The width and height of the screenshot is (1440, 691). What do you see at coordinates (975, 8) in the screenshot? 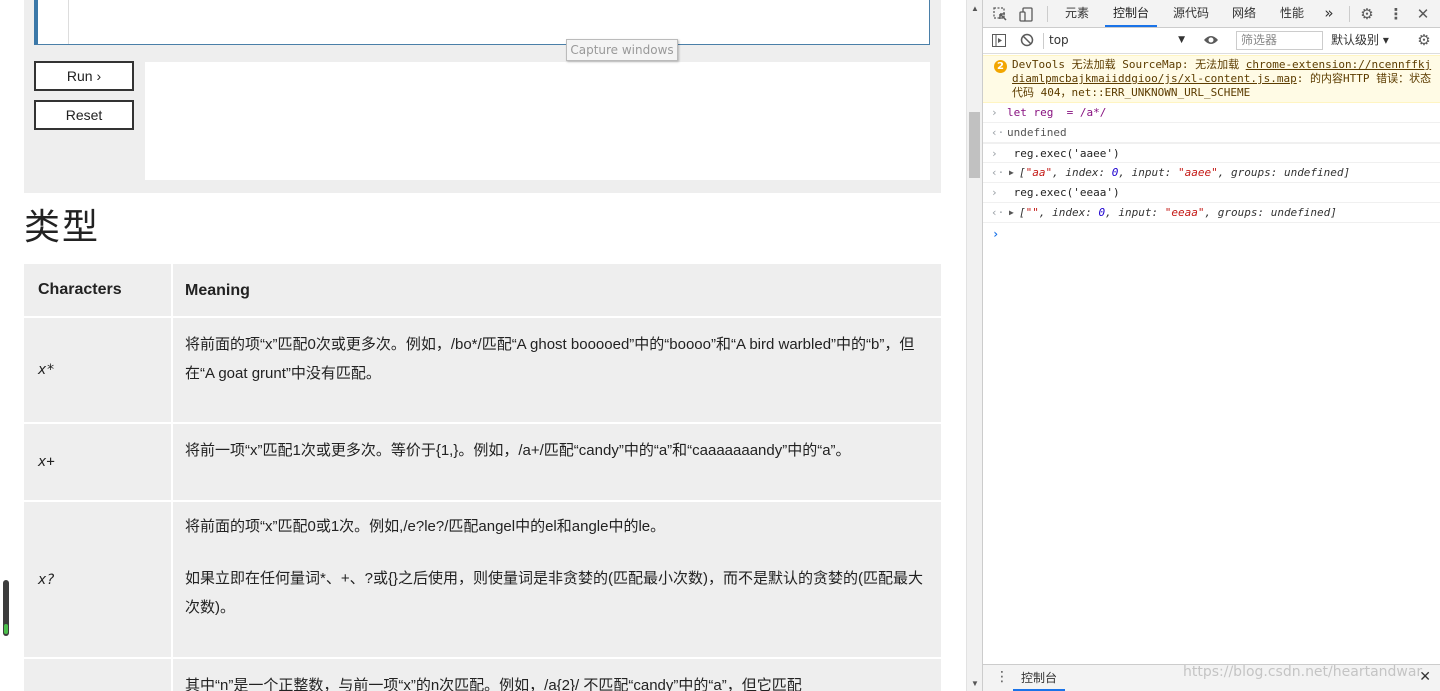
I see `scroll-up-arrow-icon: ▲` at bounding box center [975, 8].